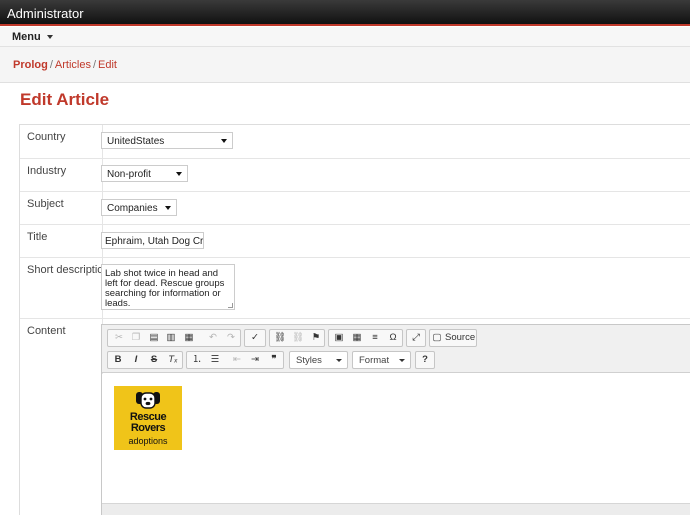 This screenshot has height=515, width=690. I want to click on indent-icon: ⇥, so click(255, 360).